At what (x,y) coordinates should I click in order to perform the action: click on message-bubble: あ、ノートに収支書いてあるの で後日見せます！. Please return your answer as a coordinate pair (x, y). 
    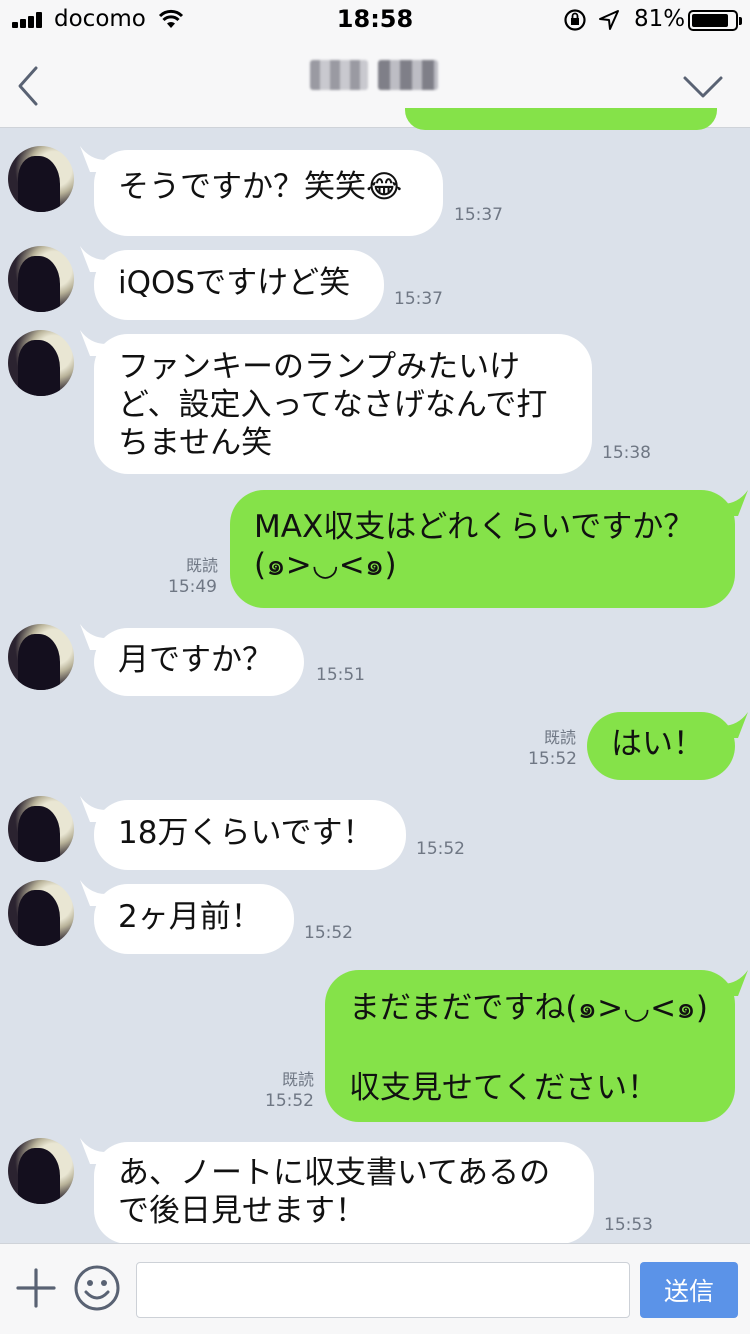
    Looking at the image, I should click on (344, 1193).